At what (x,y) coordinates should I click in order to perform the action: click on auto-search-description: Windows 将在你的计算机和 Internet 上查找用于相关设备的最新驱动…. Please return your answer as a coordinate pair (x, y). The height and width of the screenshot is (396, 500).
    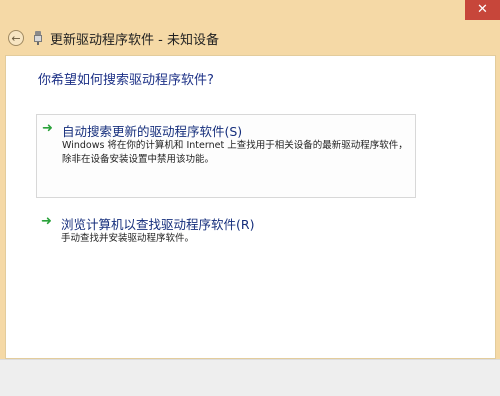
    Looking at the image, I should click on (235, 152).